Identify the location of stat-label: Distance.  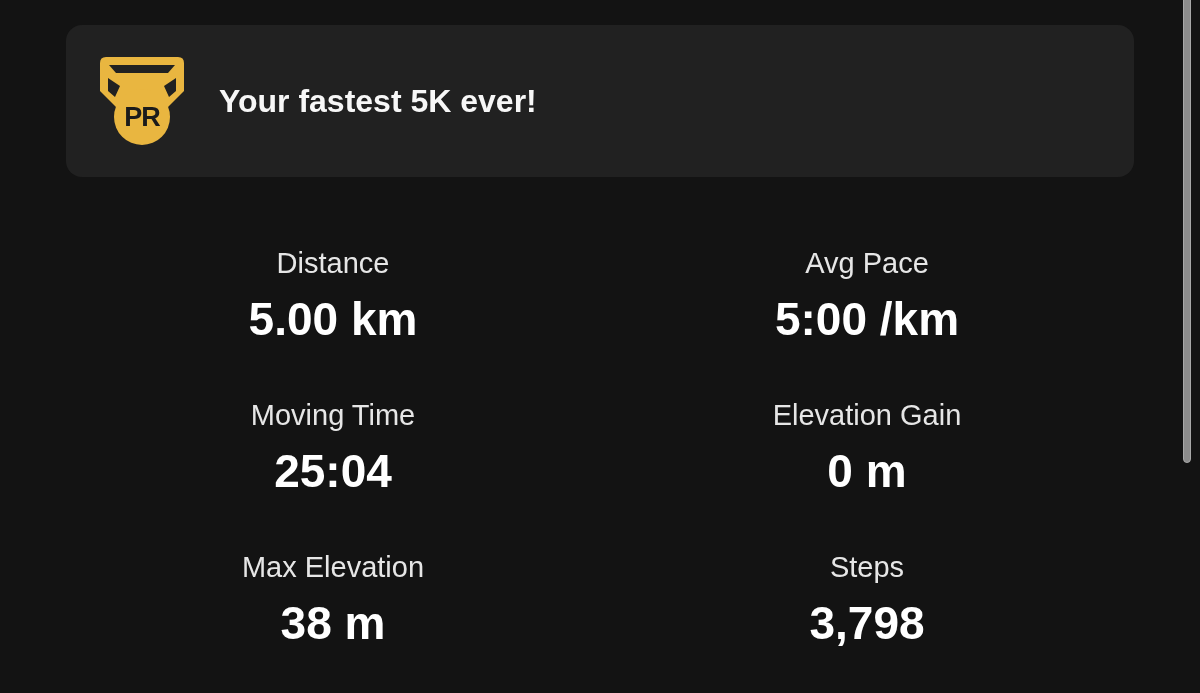
(333, 263).